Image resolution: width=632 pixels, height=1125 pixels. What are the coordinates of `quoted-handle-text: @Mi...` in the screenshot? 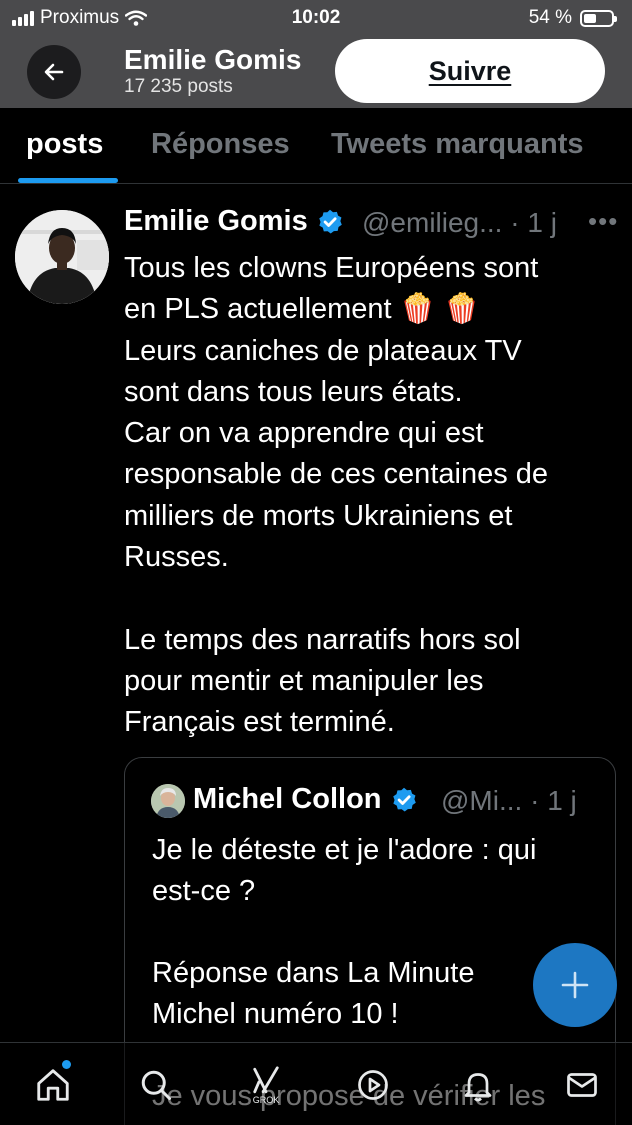 It's located at (482, 800).